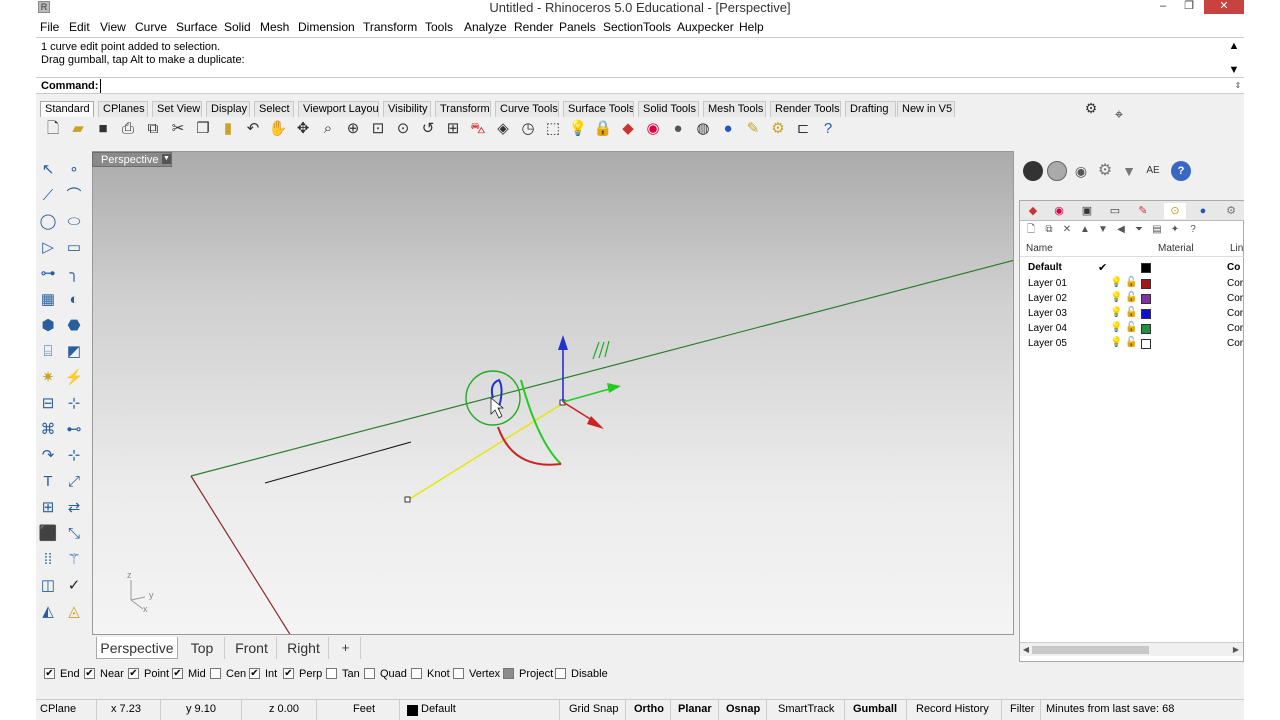 The image size is (1280, 720). I want to click on rectangle-icon: ▭, so click(74, 248).